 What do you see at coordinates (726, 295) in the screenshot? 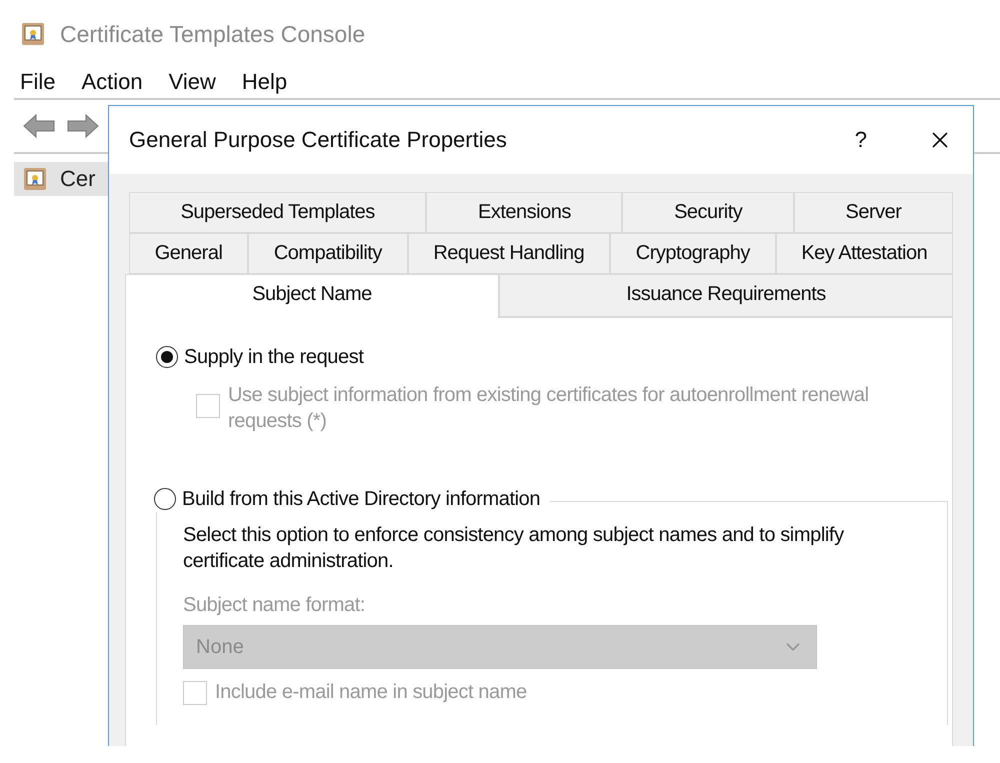
I see `tab: Issuance Requirements` at bounding box center [726, 295].